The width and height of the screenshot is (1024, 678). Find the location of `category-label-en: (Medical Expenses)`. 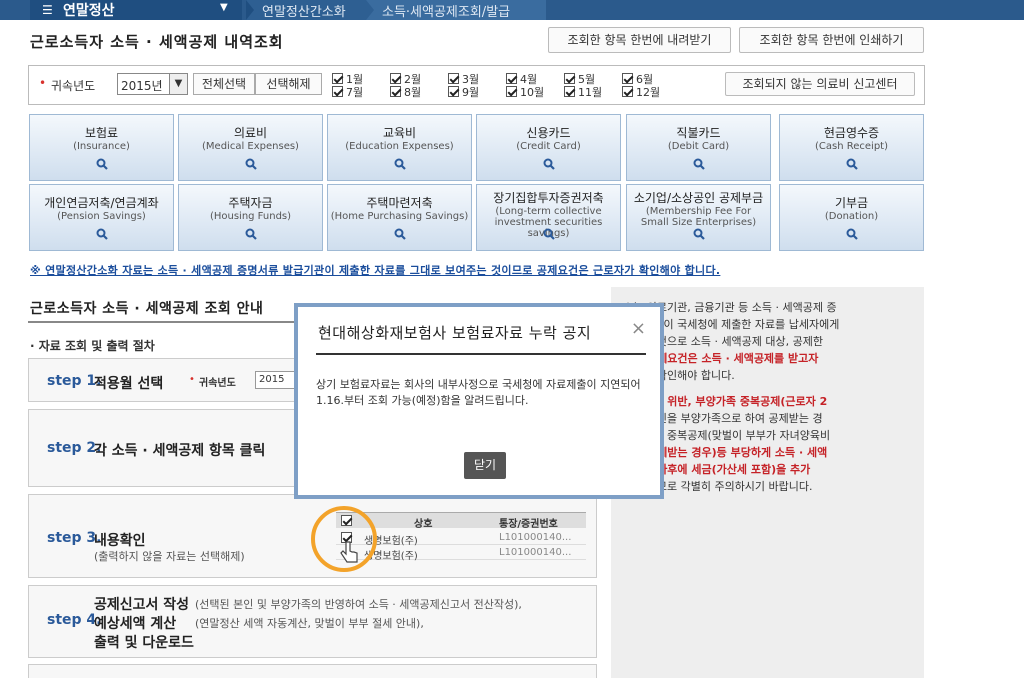

category-label-en: (Medical Expenses) is located at coordinates (250, 146).